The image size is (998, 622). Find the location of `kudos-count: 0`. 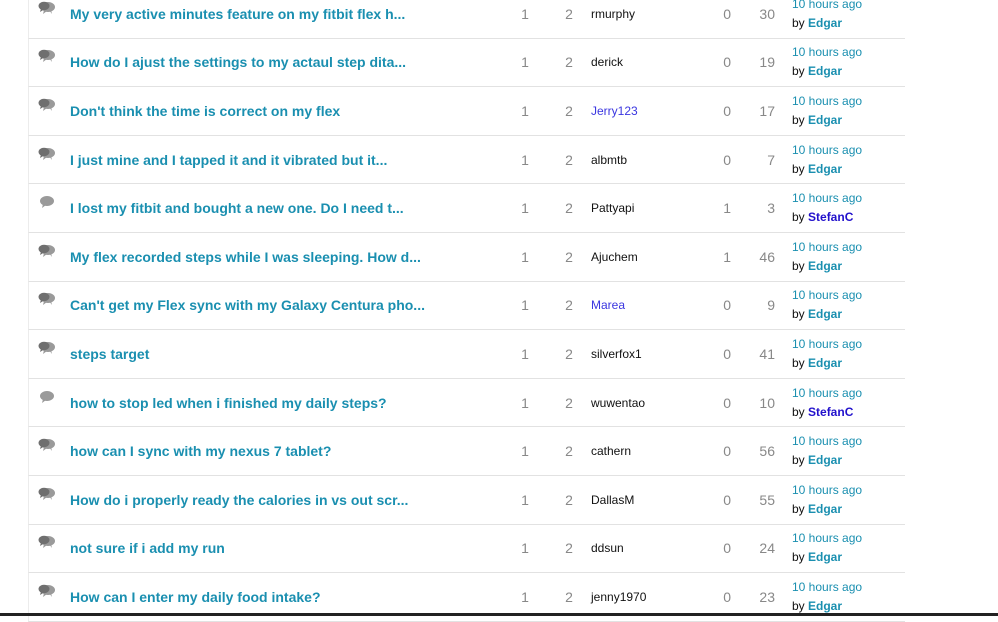

kudos-count: 0 is located at coordinates (727, 110).